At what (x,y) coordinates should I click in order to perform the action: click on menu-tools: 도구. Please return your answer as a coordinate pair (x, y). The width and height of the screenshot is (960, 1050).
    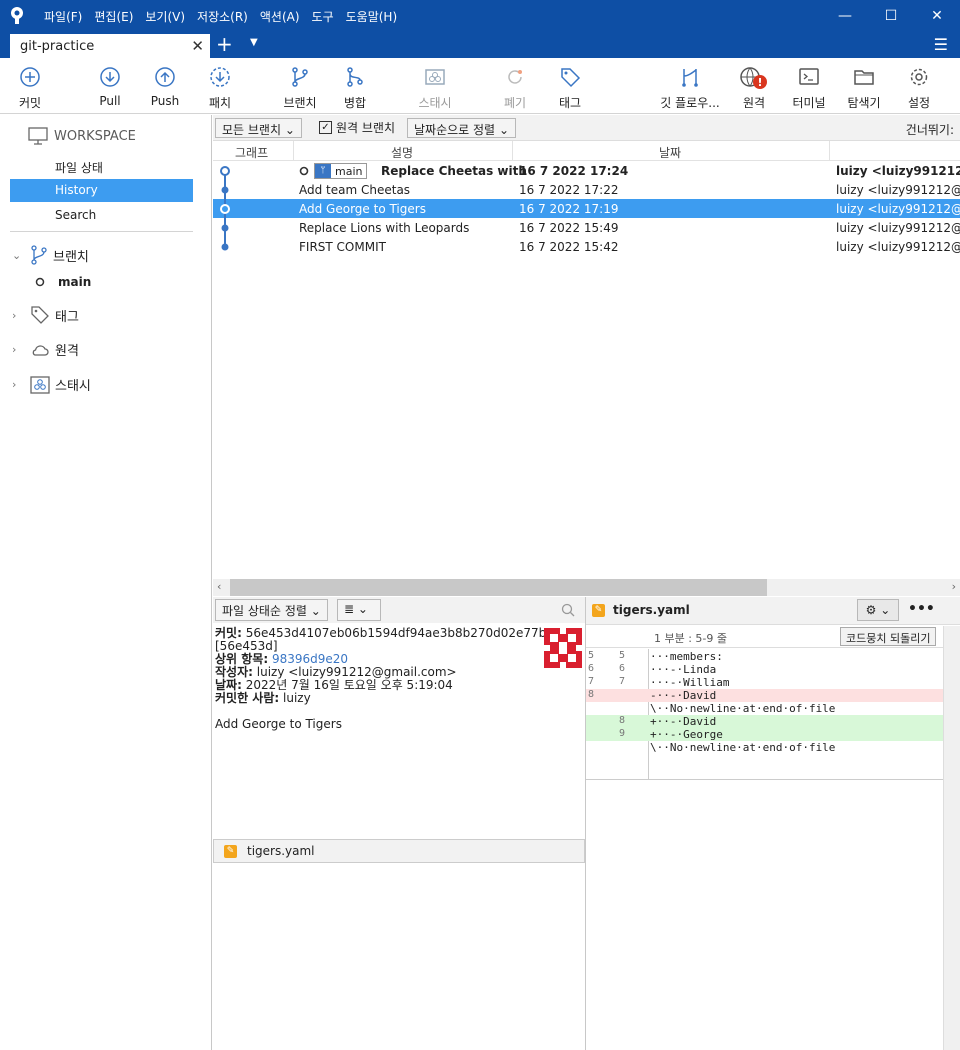
    Looking at the image, I should click on (323, 16).